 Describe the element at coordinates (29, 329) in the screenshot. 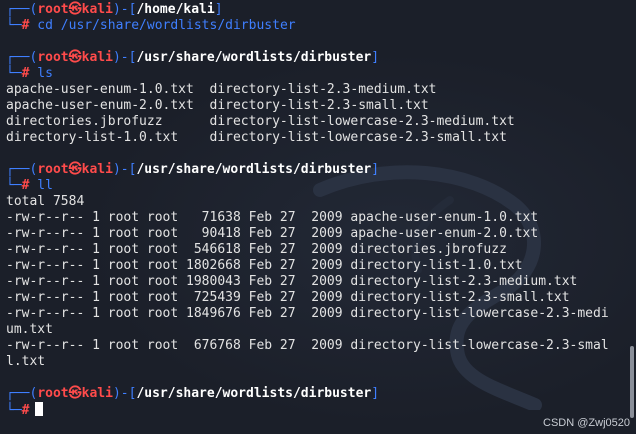

I see `output-line: um.txt` at that location.